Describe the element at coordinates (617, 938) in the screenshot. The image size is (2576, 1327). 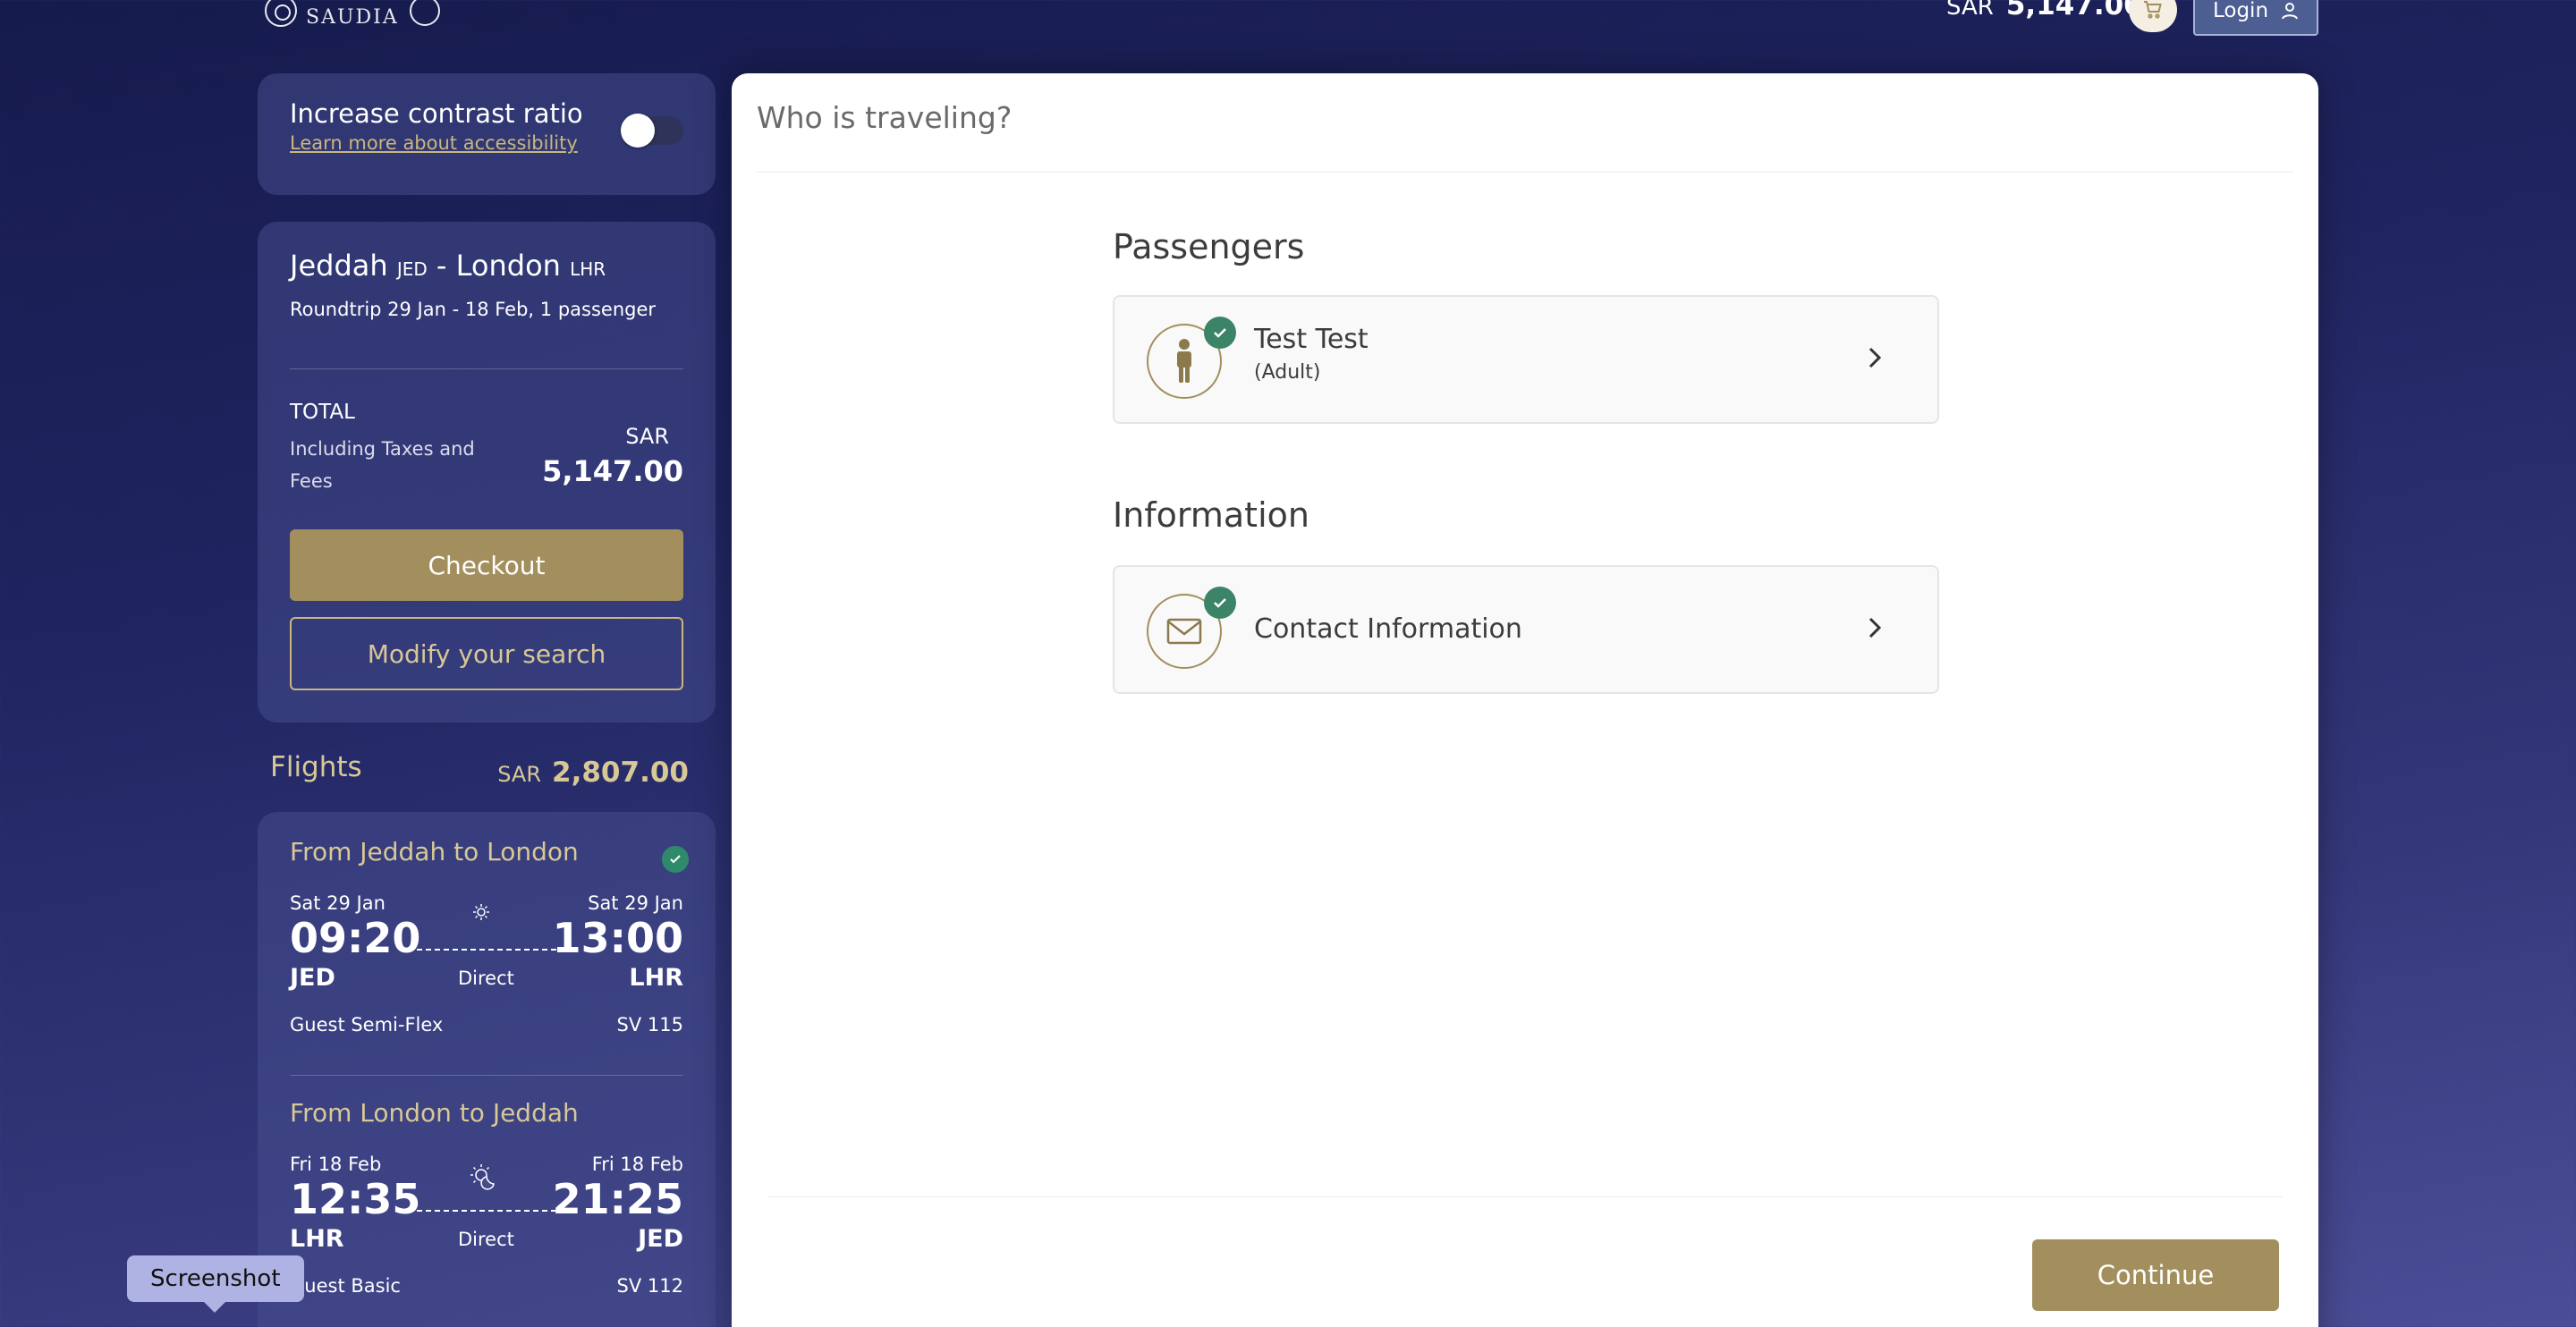
I see `leg-arrival-time: 13:00` at that location.